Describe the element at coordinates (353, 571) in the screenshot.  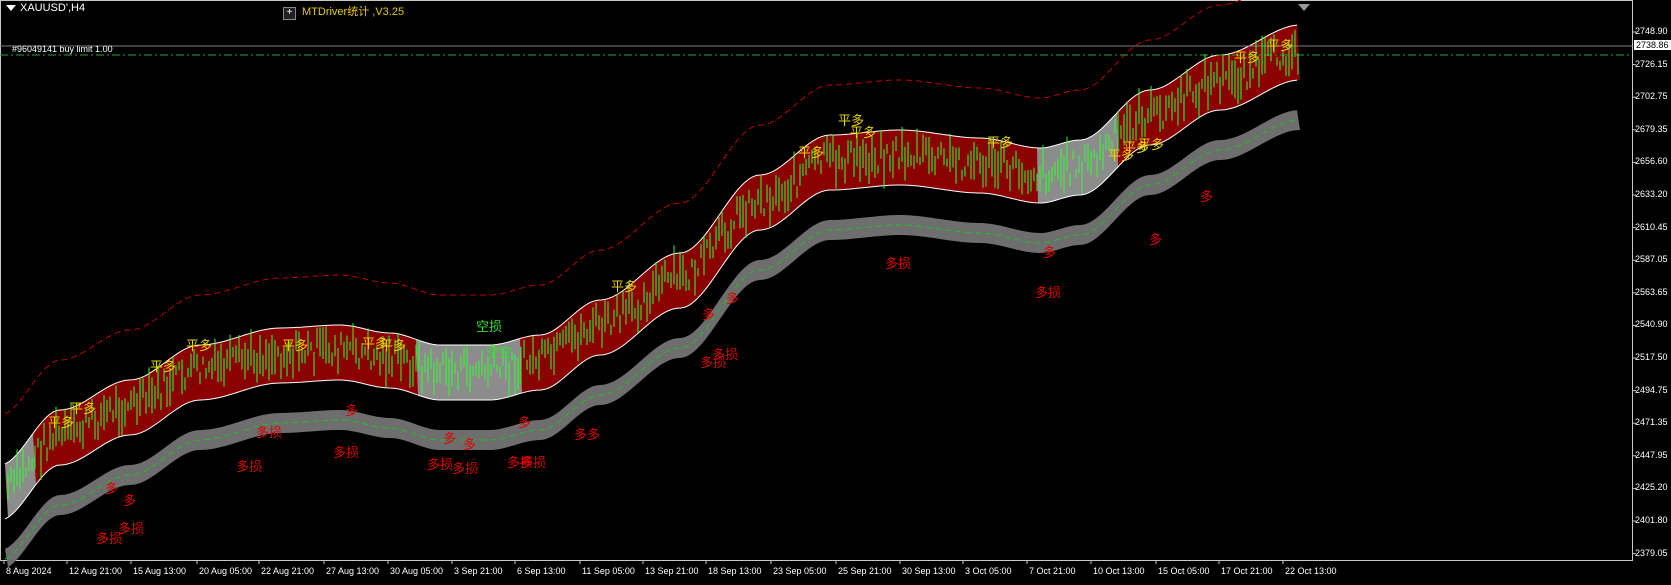
I see `time-tick-label: 27 Aug 13:00` at that location.